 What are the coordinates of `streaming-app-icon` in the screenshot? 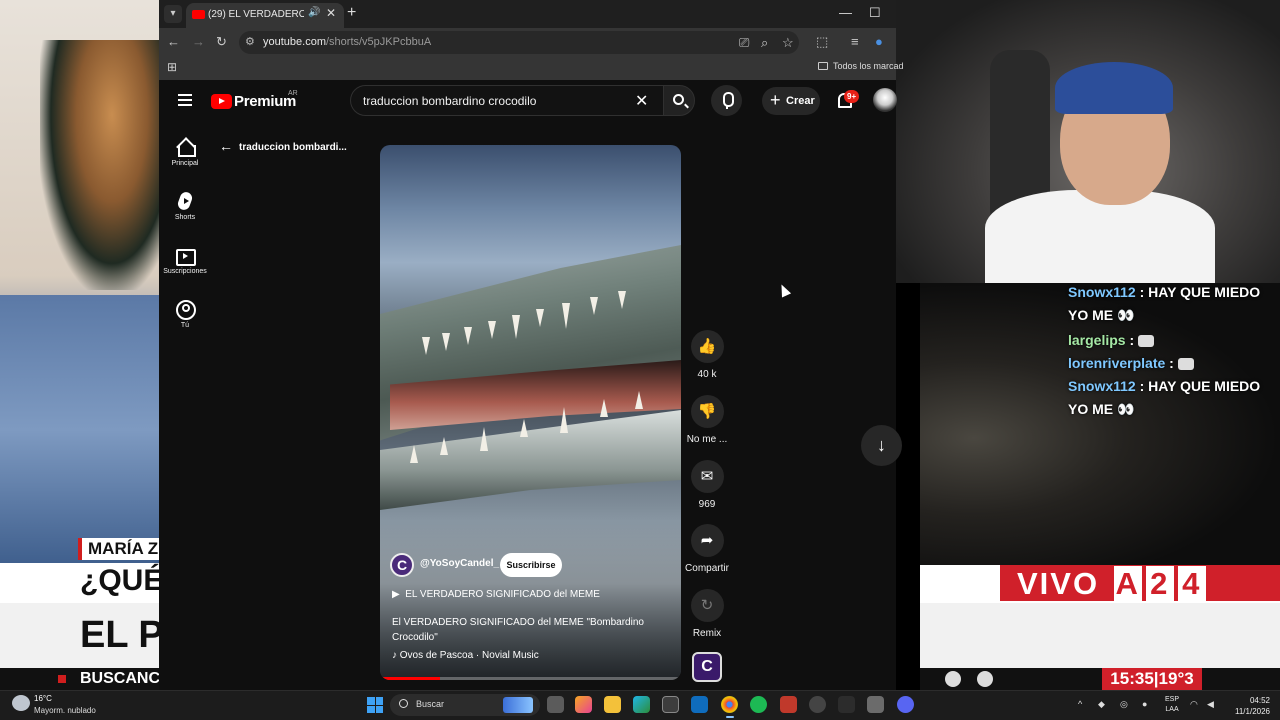 It's located at (788, 704).